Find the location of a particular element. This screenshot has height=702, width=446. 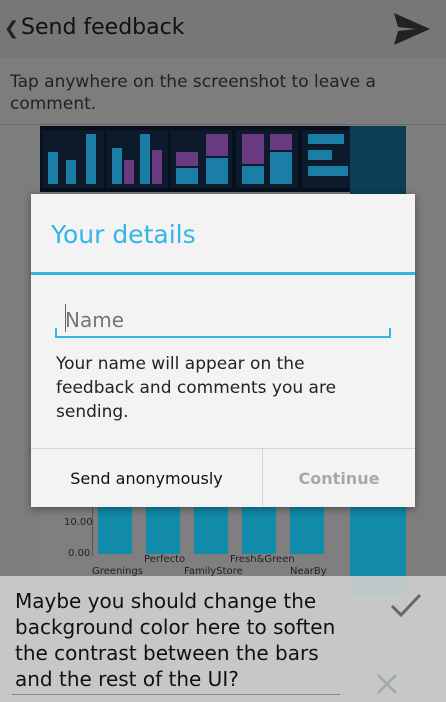

dialog-title-divider is located at coordinates (223, 273).